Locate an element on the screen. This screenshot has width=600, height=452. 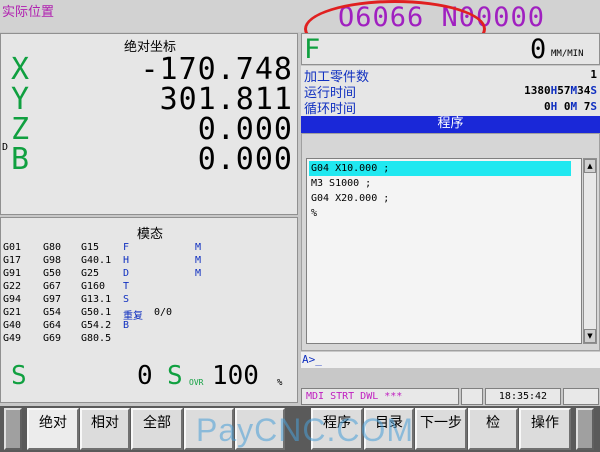
axis-row-z: Z 0.000 is located at coordinates (150, 129).